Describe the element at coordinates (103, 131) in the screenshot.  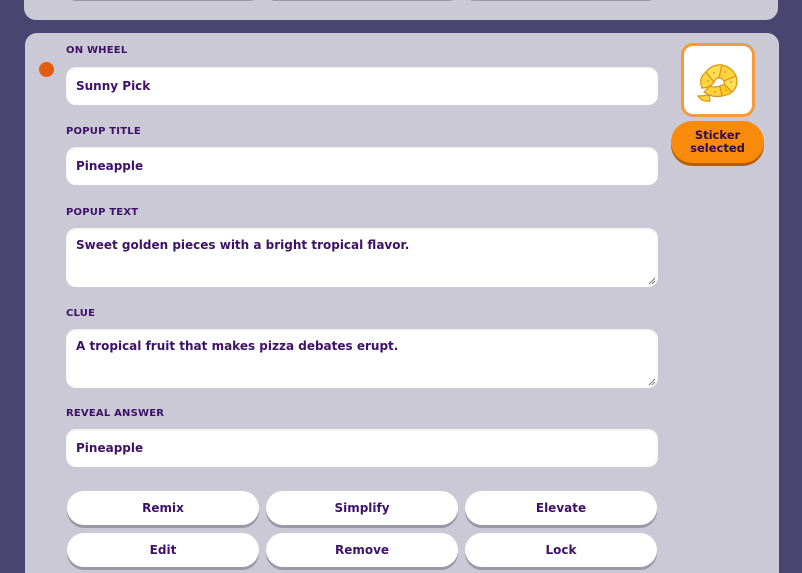
I see `popup-title-label: POPUP TITLE` at that location.